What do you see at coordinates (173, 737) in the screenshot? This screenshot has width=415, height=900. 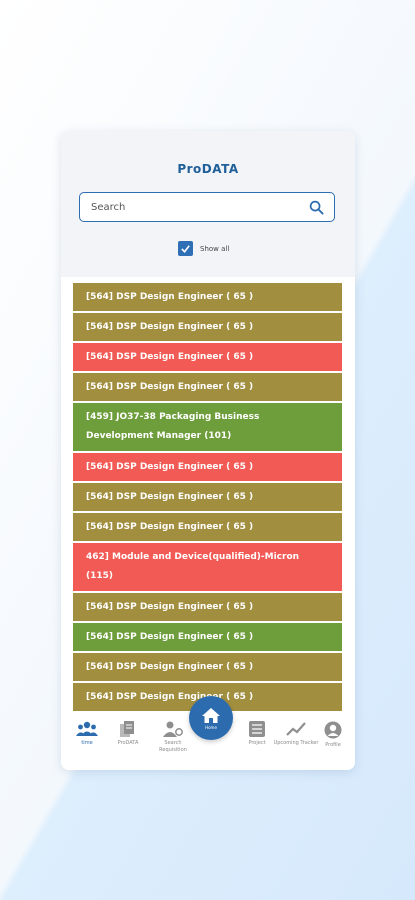 I see `nav-search-requisition: Search Requisition` at bounding box center [173, 737].